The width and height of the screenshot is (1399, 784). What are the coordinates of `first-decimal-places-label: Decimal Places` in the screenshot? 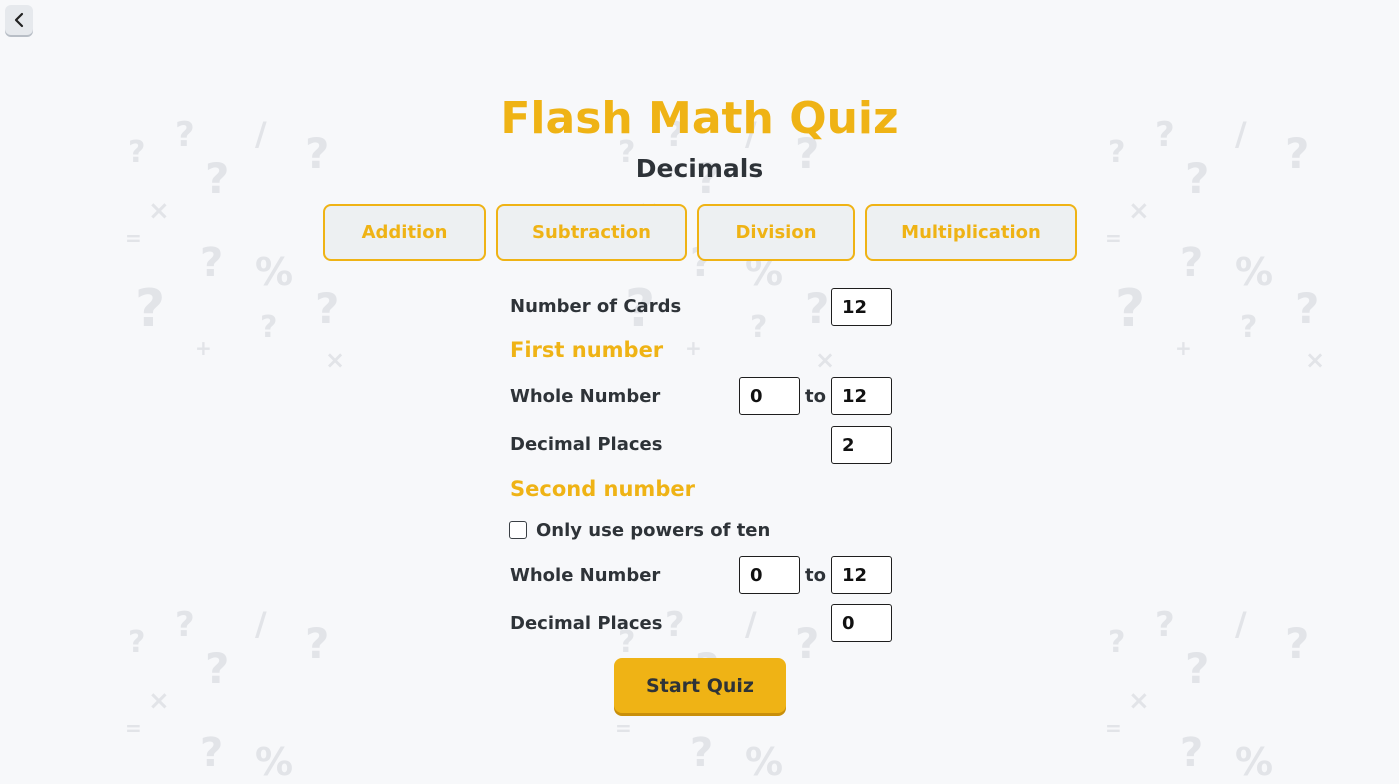 It's located at (586, 444).